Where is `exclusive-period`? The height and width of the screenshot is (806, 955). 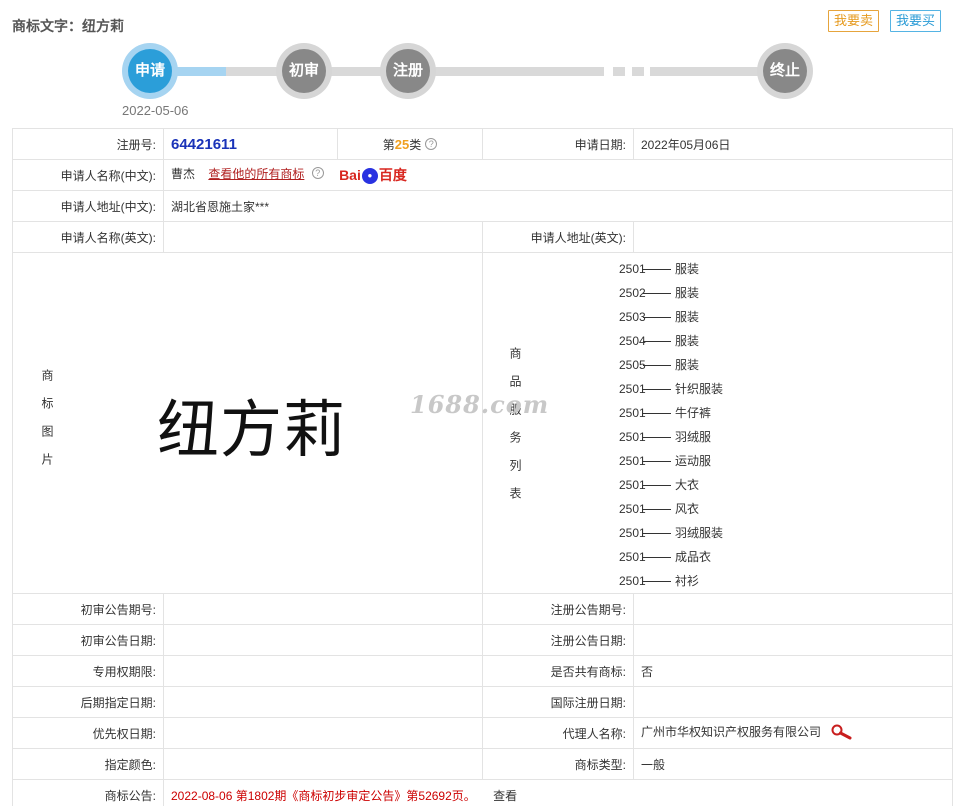
exclusive-period is located at coordinates (323, 671).